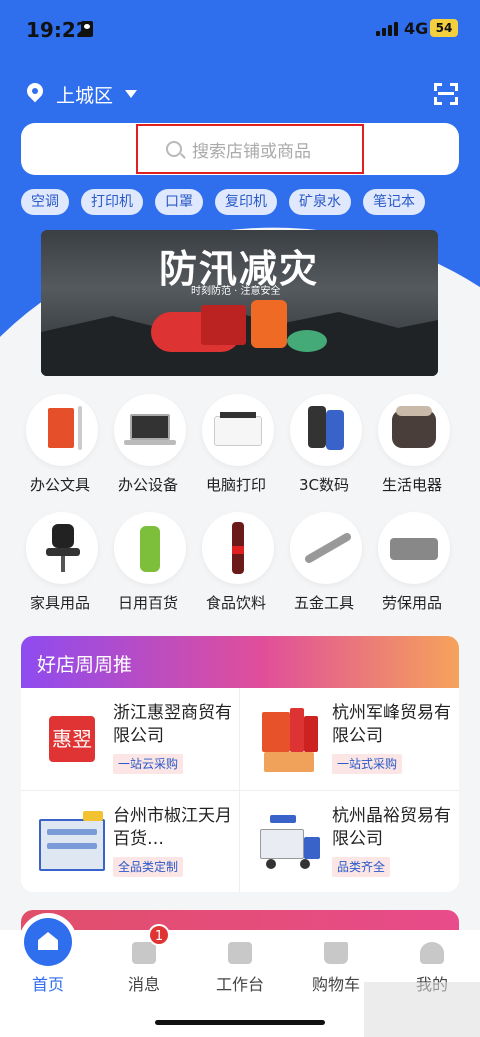  Describe the element at coordinates (246, 202) in the screenshot. I see `hot-tag: 复印机` at that location.